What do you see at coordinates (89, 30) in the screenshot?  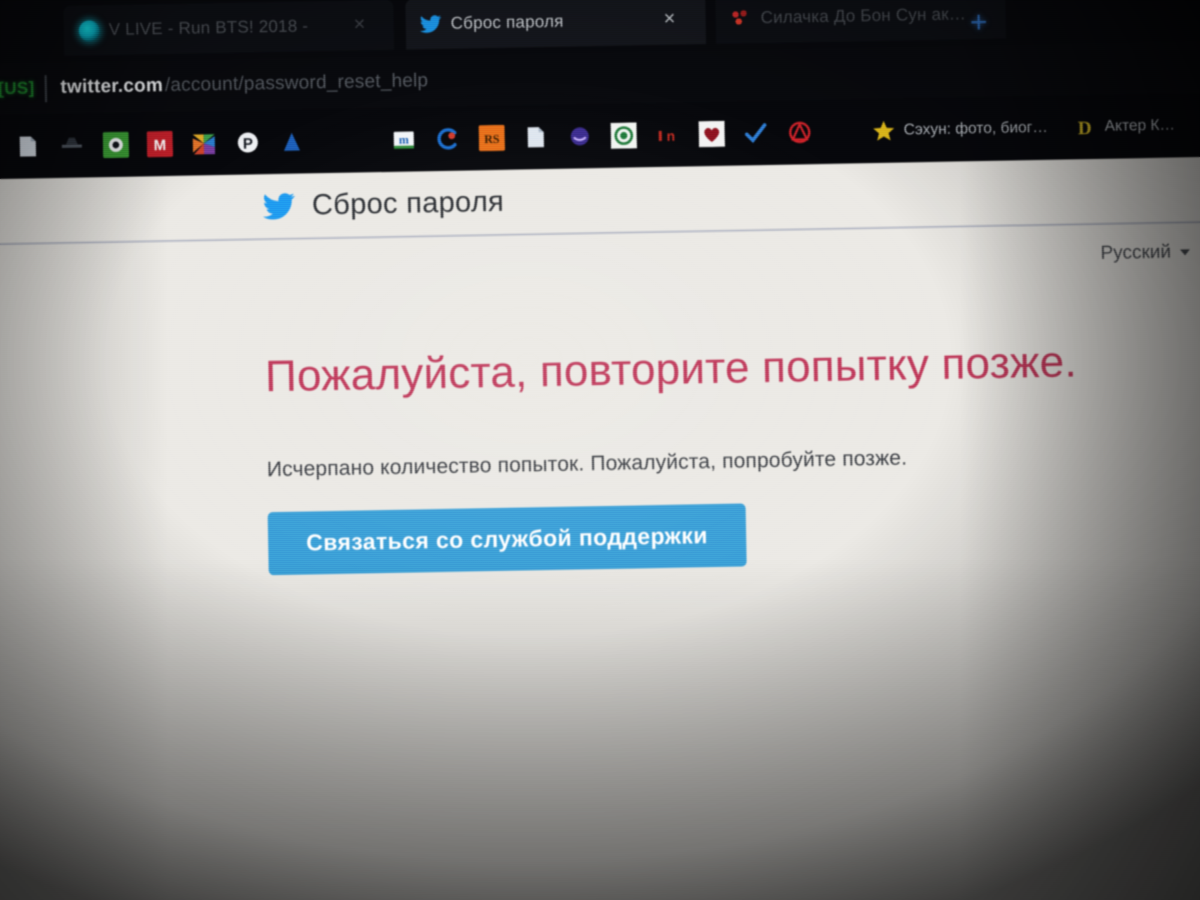 I see `vlive-circle-icon` at bounding box center [89, 30].